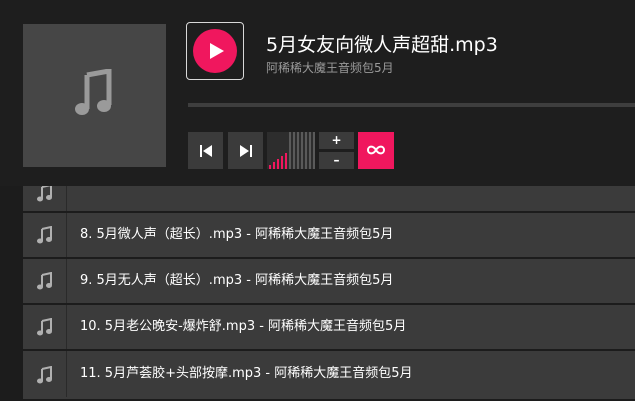  I want to click on album-art, so click(94, 95).